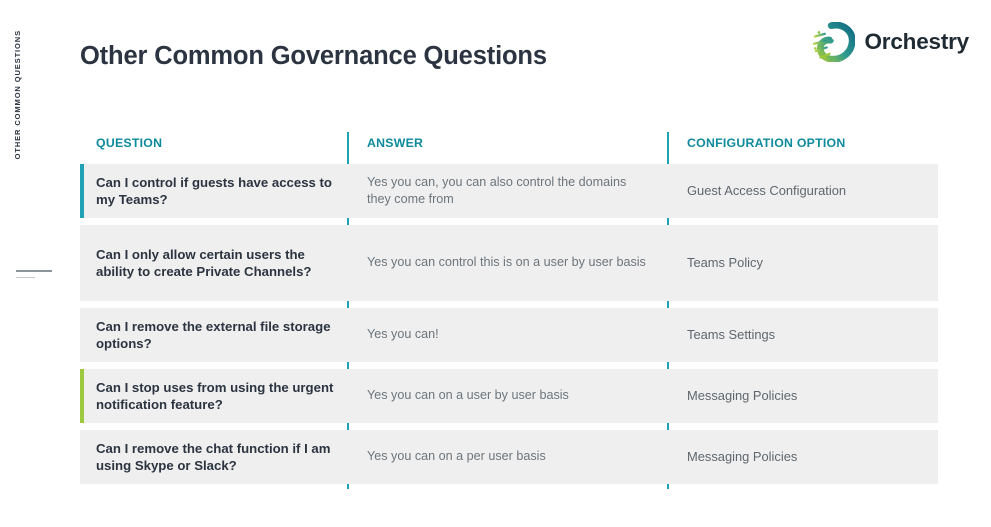 This screenshot has height=527, width=991. Describe the element at coordinates (731, 335) in the screenshot. I see `cell-configuration-option: Teams Settings` at that location.